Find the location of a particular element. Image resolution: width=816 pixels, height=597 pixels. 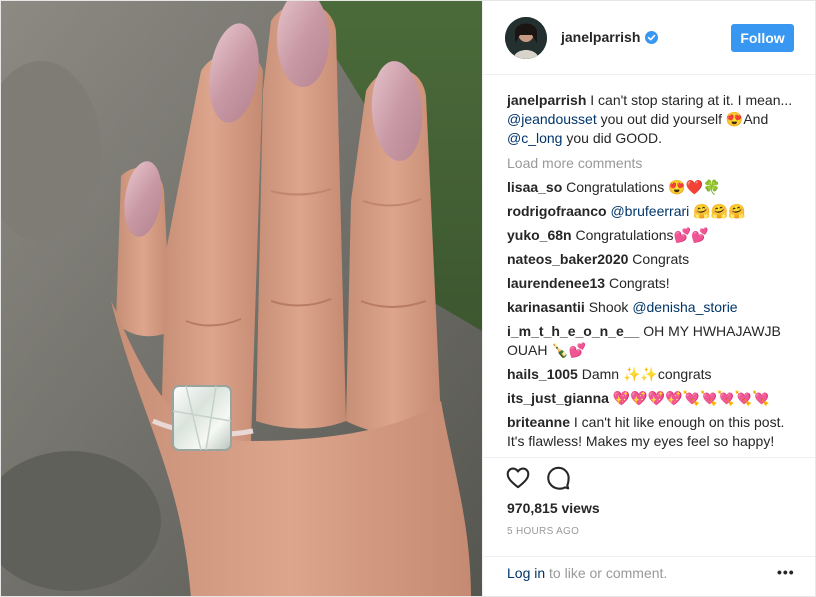

comment-item: nateos_baker2020 Congrats is located at coordinates (653, 259).